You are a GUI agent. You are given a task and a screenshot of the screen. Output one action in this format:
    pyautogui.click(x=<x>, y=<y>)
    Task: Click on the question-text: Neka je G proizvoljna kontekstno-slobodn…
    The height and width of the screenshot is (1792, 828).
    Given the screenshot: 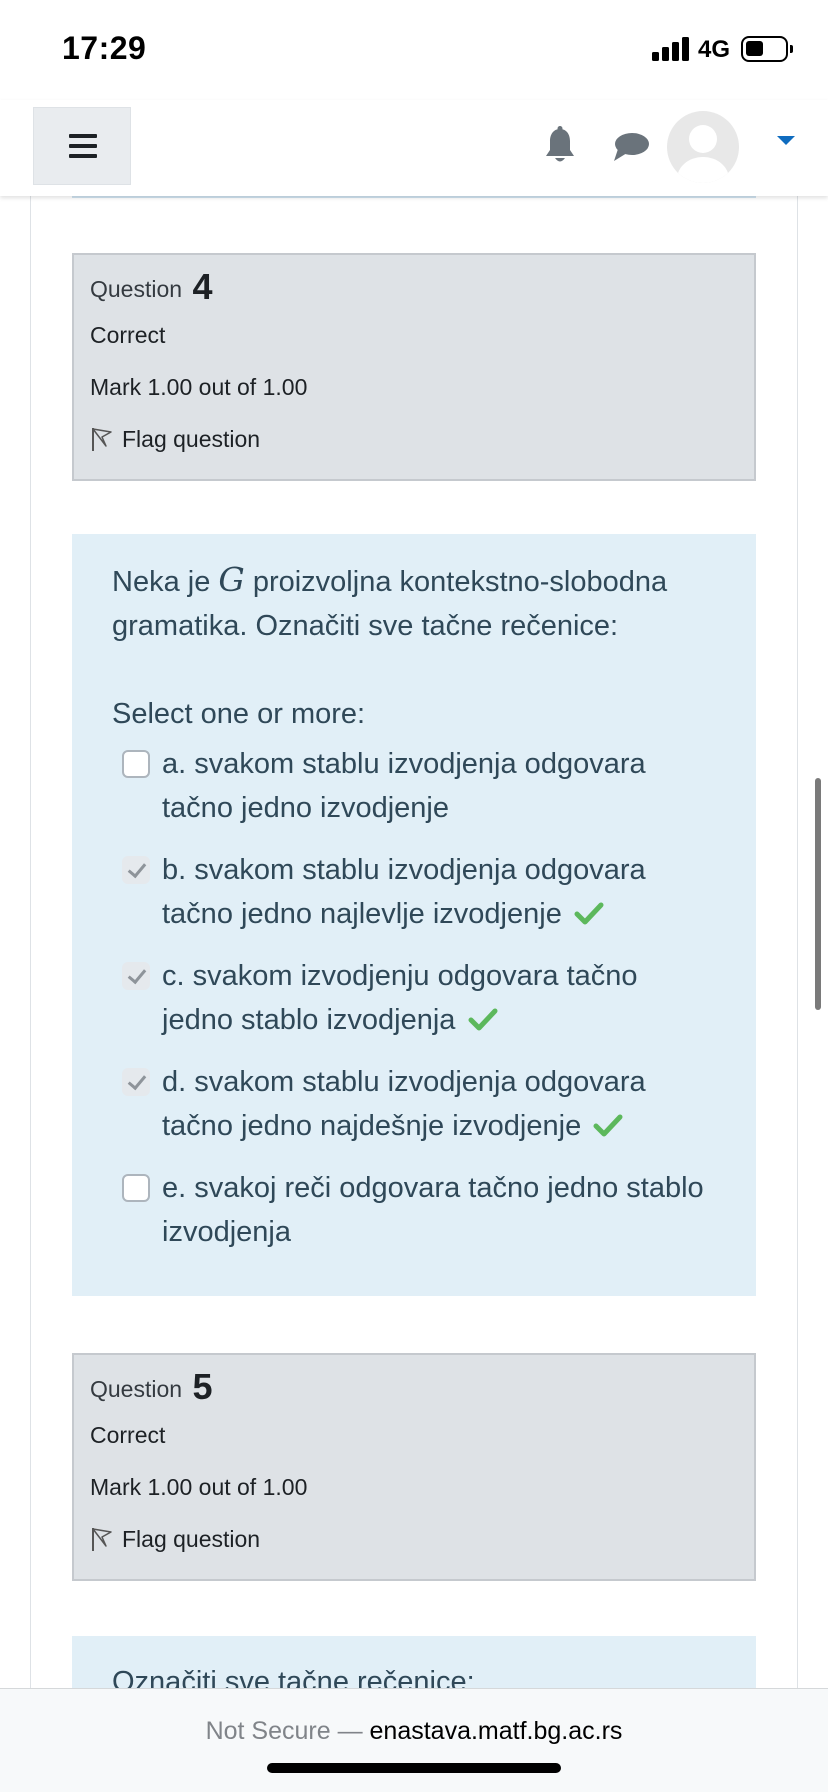 What is the action you would take?
    pyautogui.click(x=414, y=603)
    